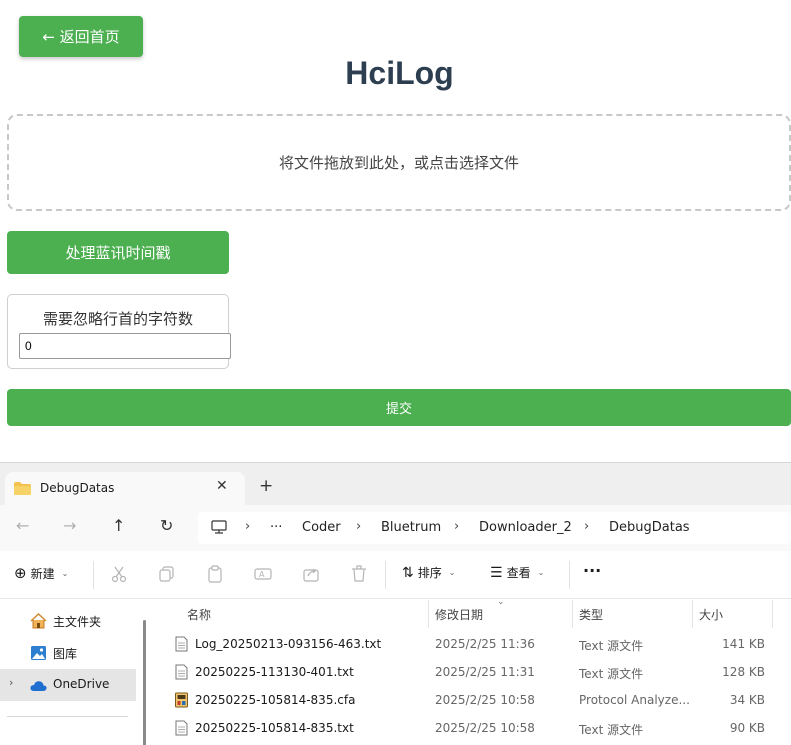  I want to click on sort-label: 排序, so click(429, 573).